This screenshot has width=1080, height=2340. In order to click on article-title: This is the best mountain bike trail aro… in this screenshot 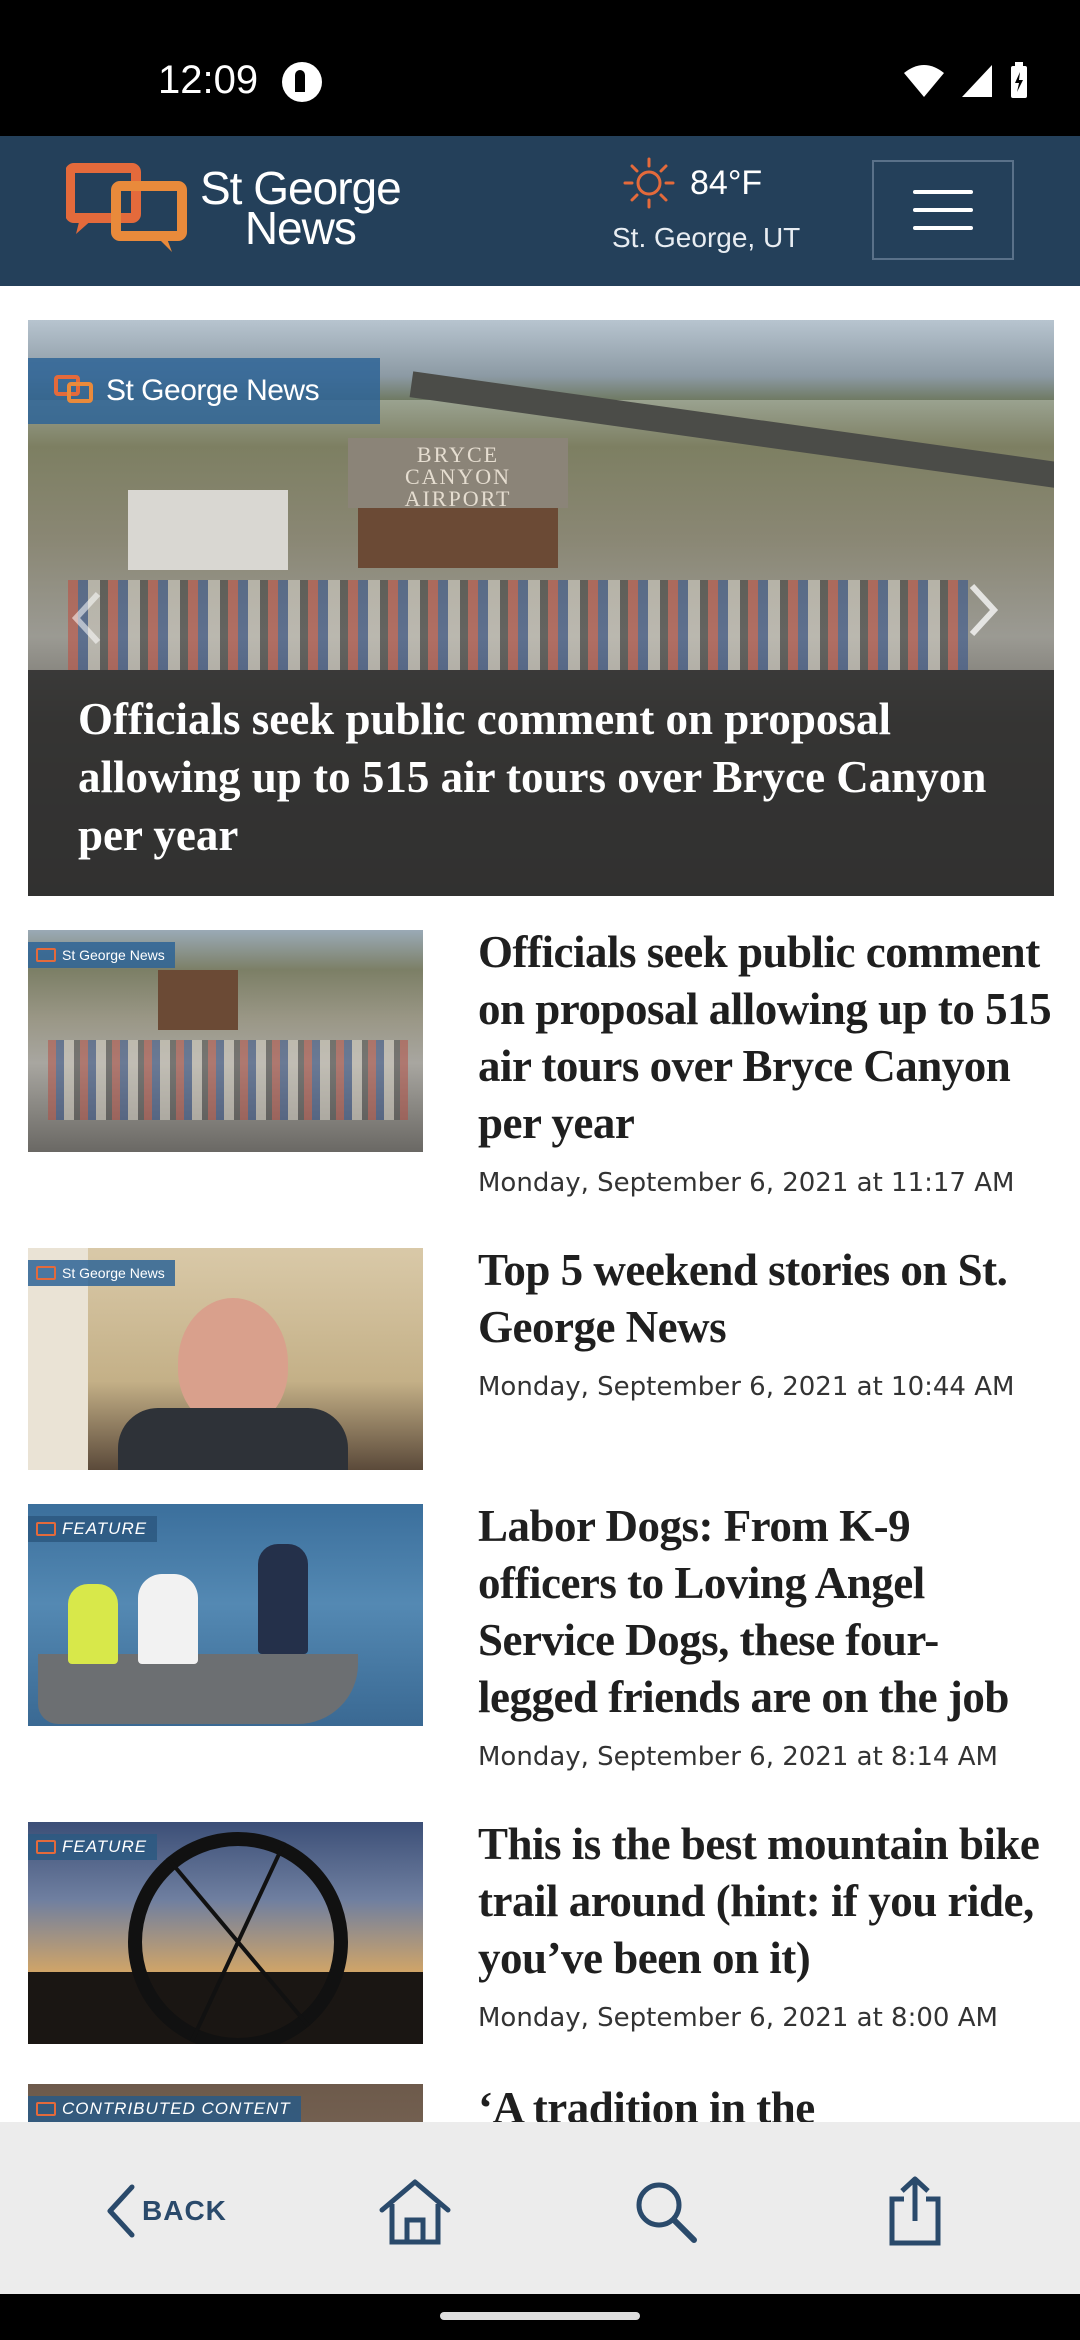, I will do `click(768, 1901)`.